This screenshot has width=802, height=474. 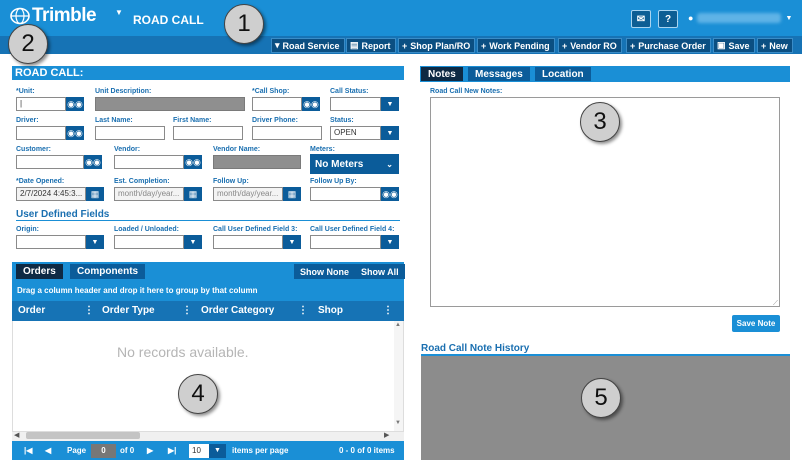 I want to click on logo-text: Trimble, so click(x=64, y=15).